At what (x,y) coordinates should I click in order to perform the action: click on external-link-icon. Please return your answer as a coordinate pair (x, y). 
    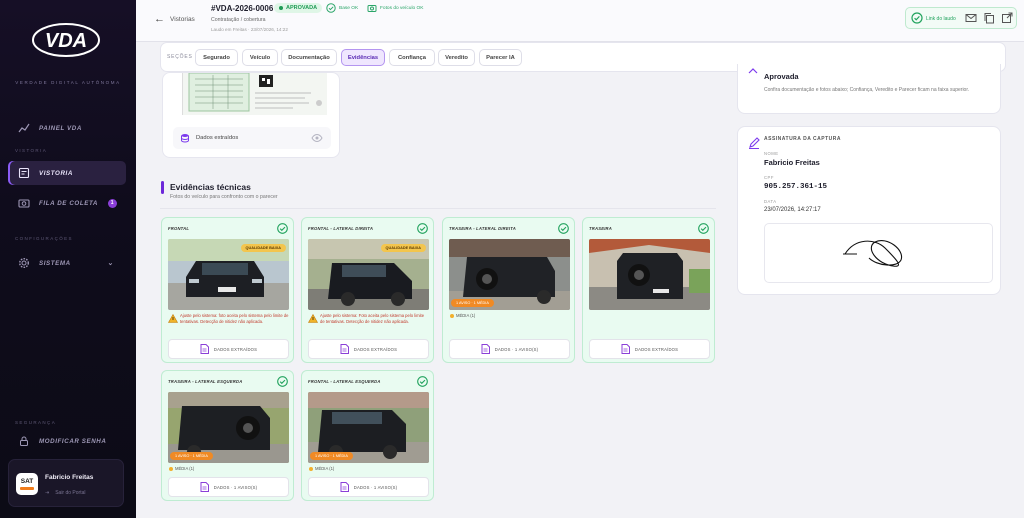
    Looking at the image, I should click on (1007, 18).